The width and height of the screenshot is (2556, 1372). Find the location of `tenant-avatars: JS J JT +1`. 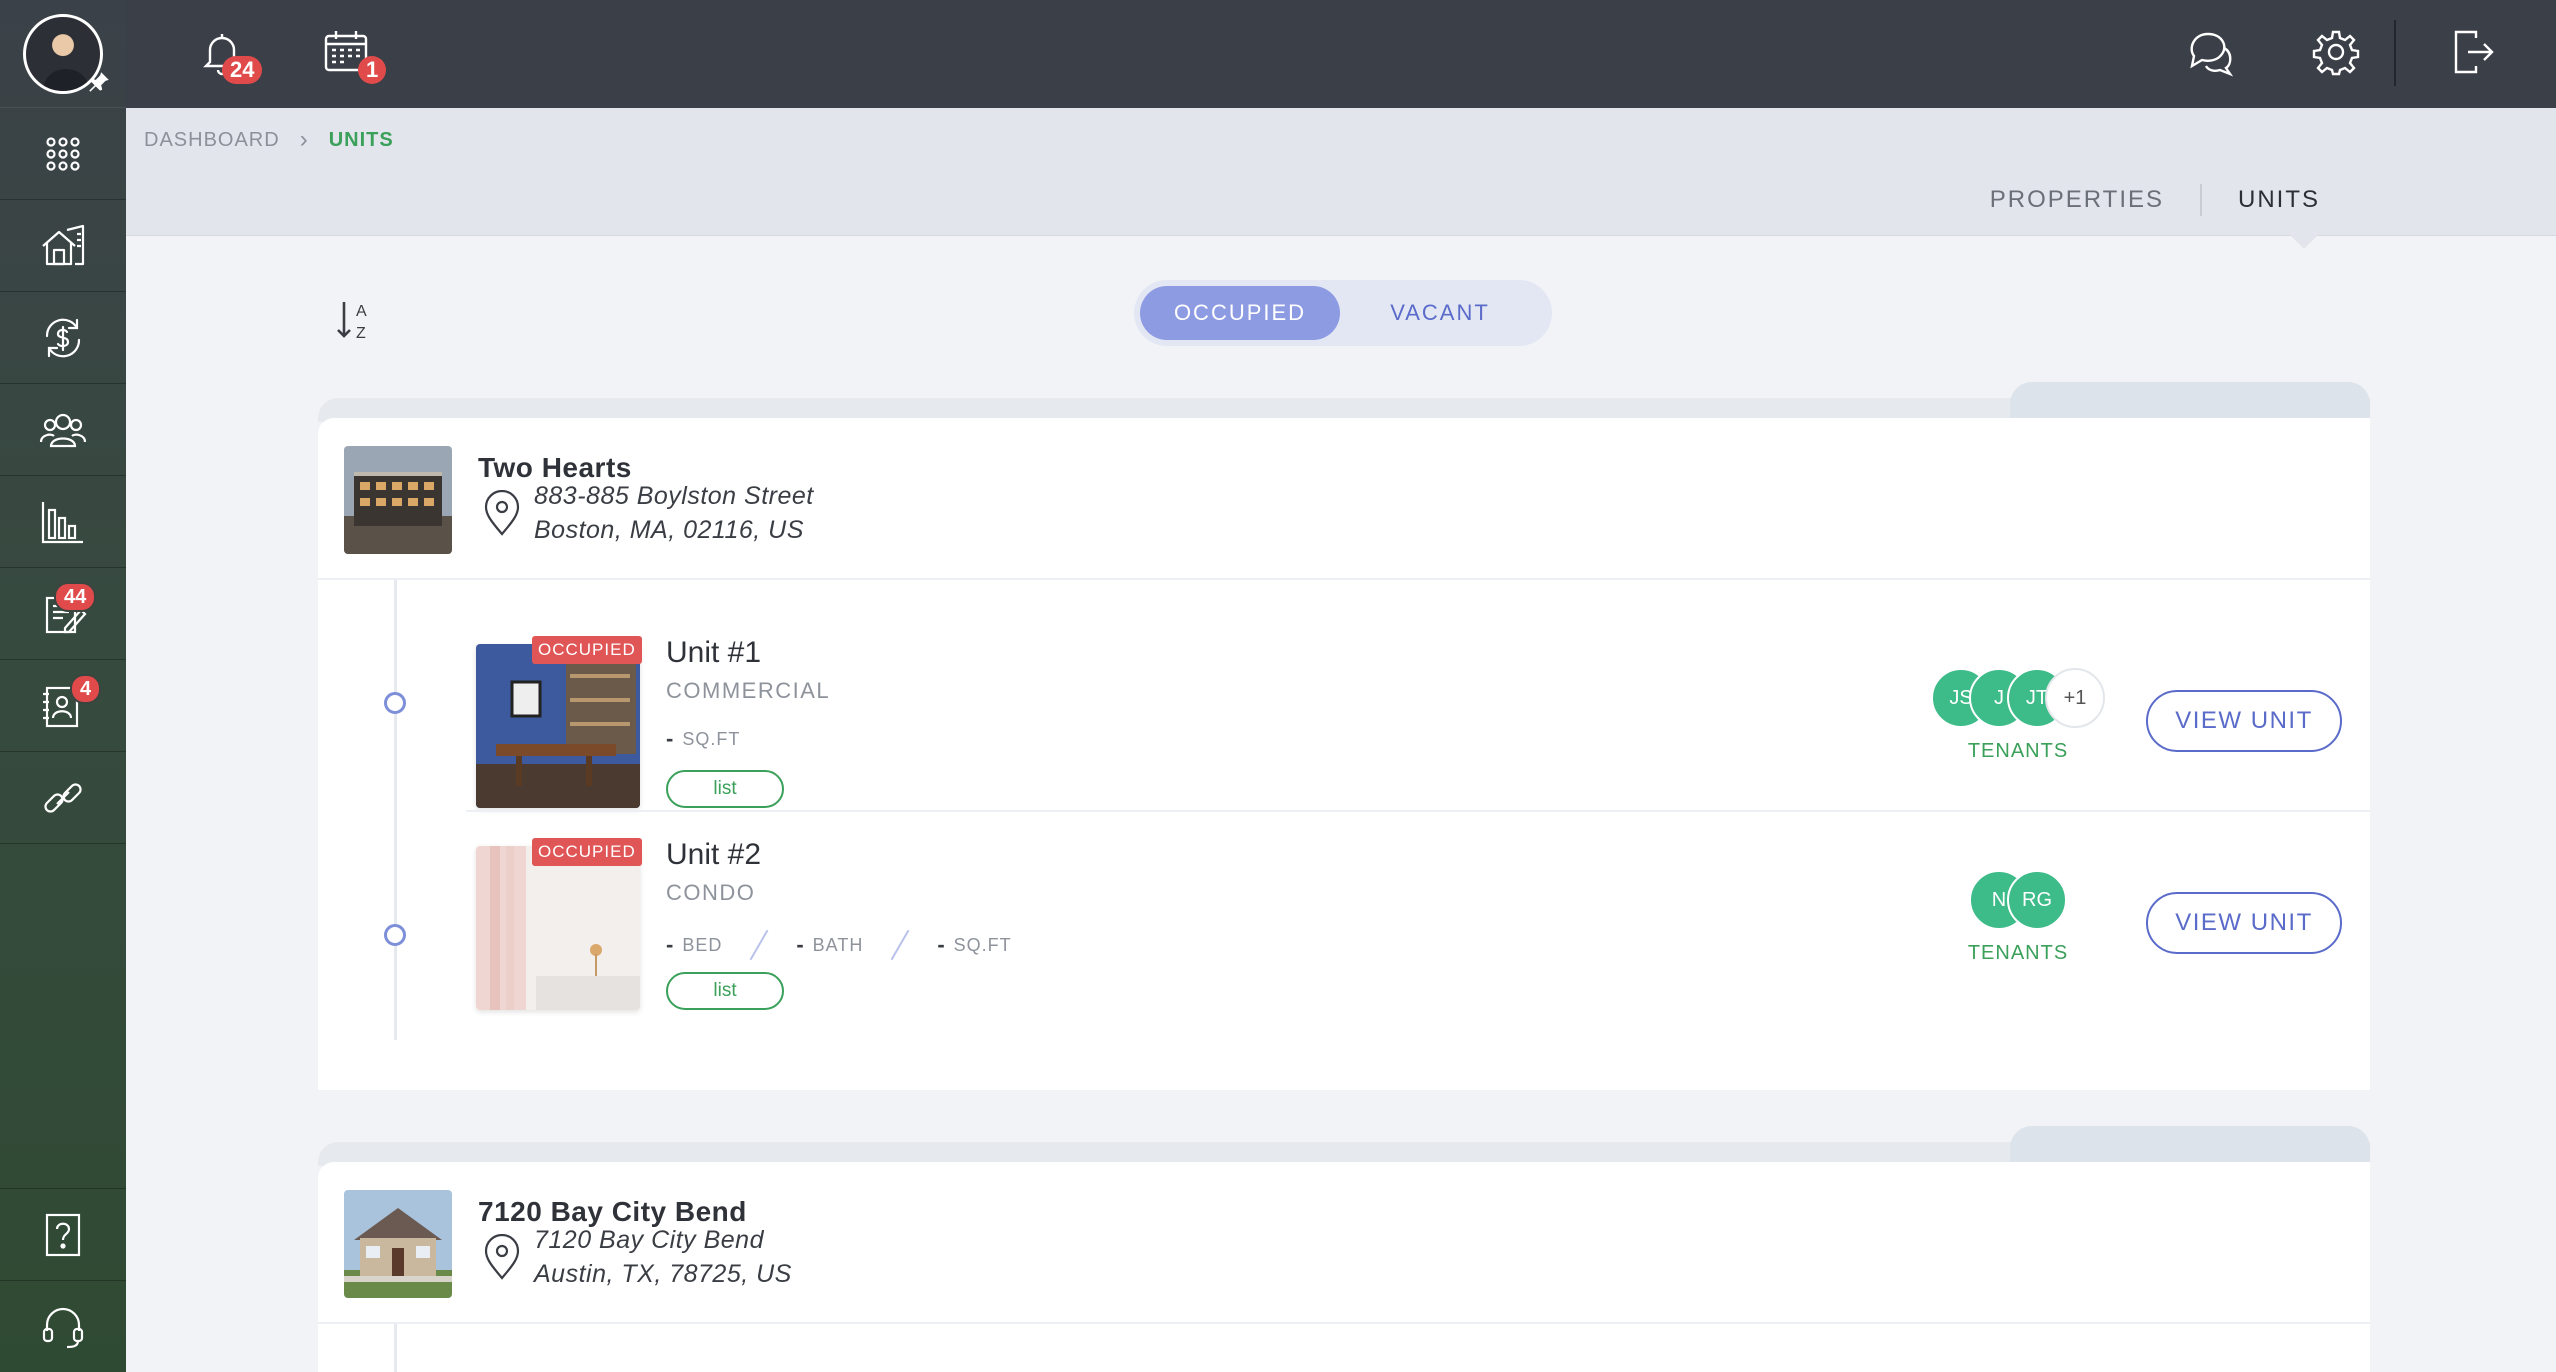

tenant-avatars: JS J JT +1 is located at coordinates (2018, 698).